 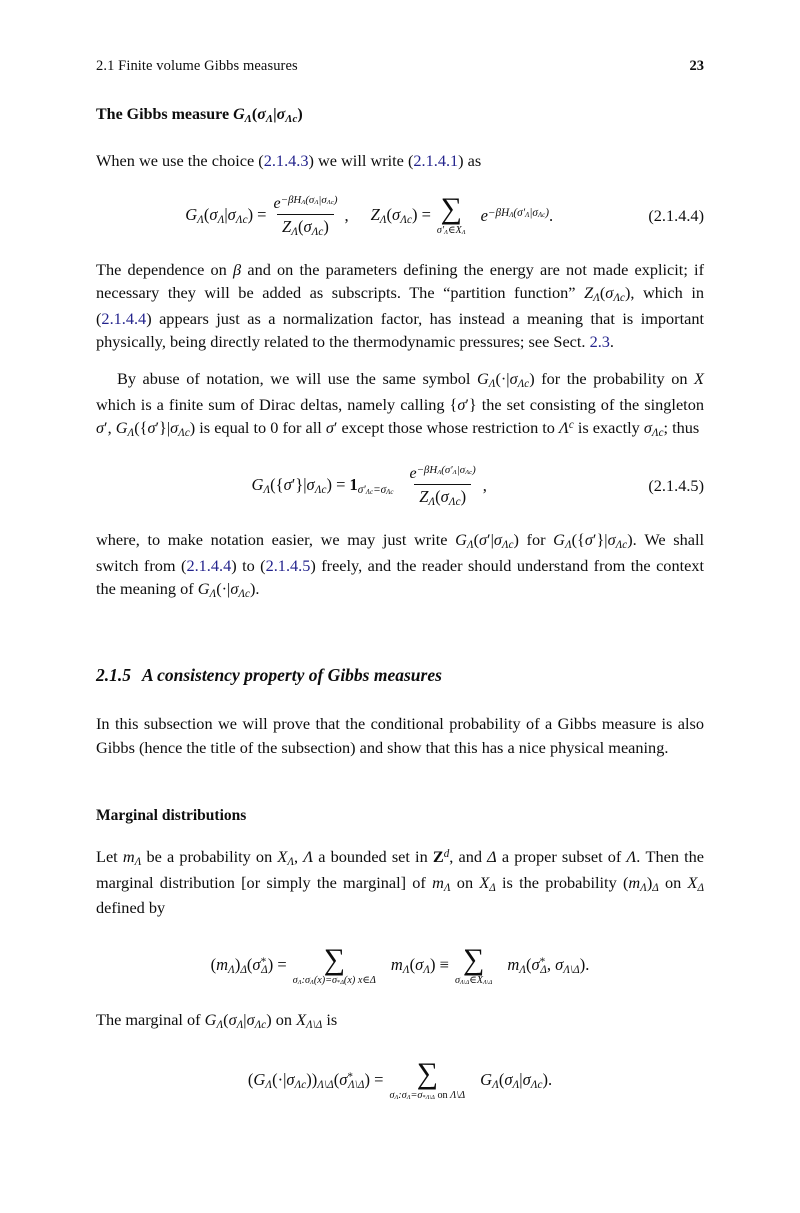 What do you see at coordinates (123, 318) in the screenshot?
I see `ref-eq-2144: 2.1.4.4` at bounding box center [123, 318].